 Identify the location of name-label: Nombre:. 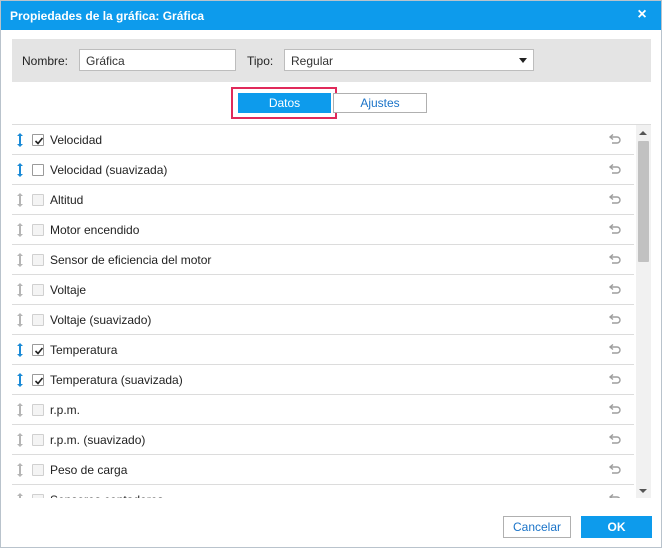
(45, 61).